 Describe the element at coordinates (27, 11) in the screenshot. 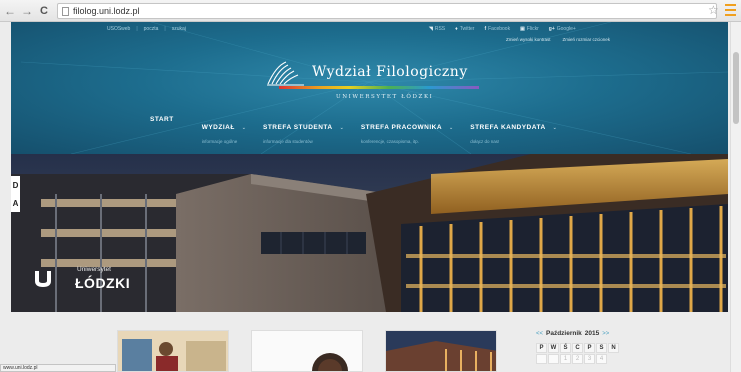

I see `arrow-right-icon: →` at that location.